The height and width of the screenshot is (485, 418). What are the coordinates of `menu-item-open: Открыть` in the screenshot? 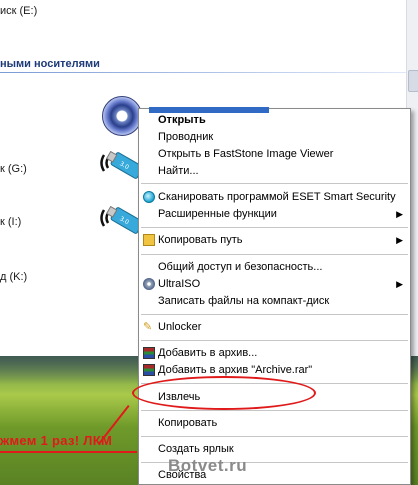 It's located at (274, 120).